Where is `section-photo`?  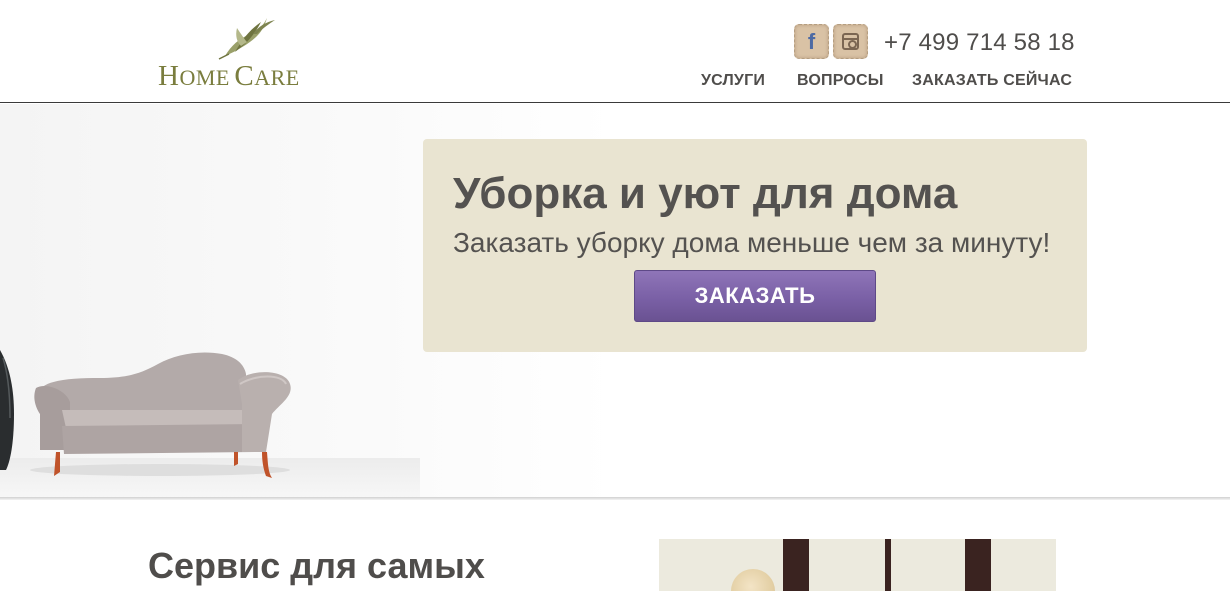
section-photo is located at coordinates (857, 565).